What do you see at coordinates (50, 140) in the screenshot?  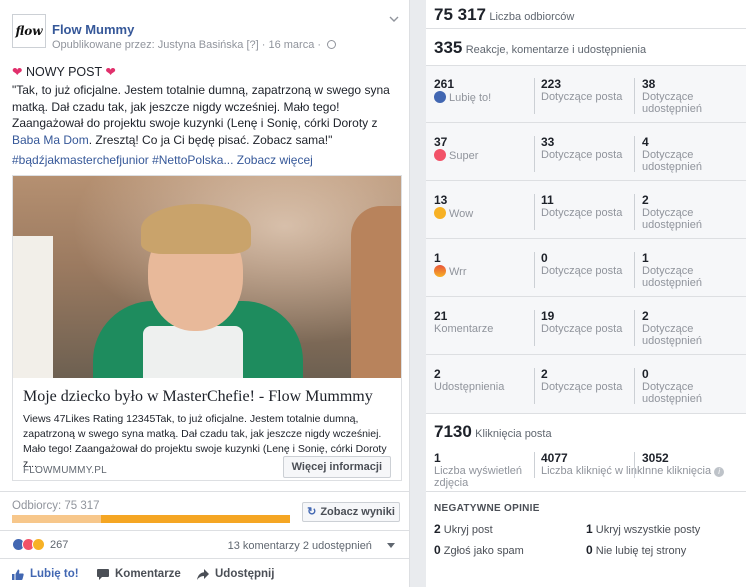 I see `baba-ma-dom-link: Baba Ma Dom` at bounding box center [50, 140].